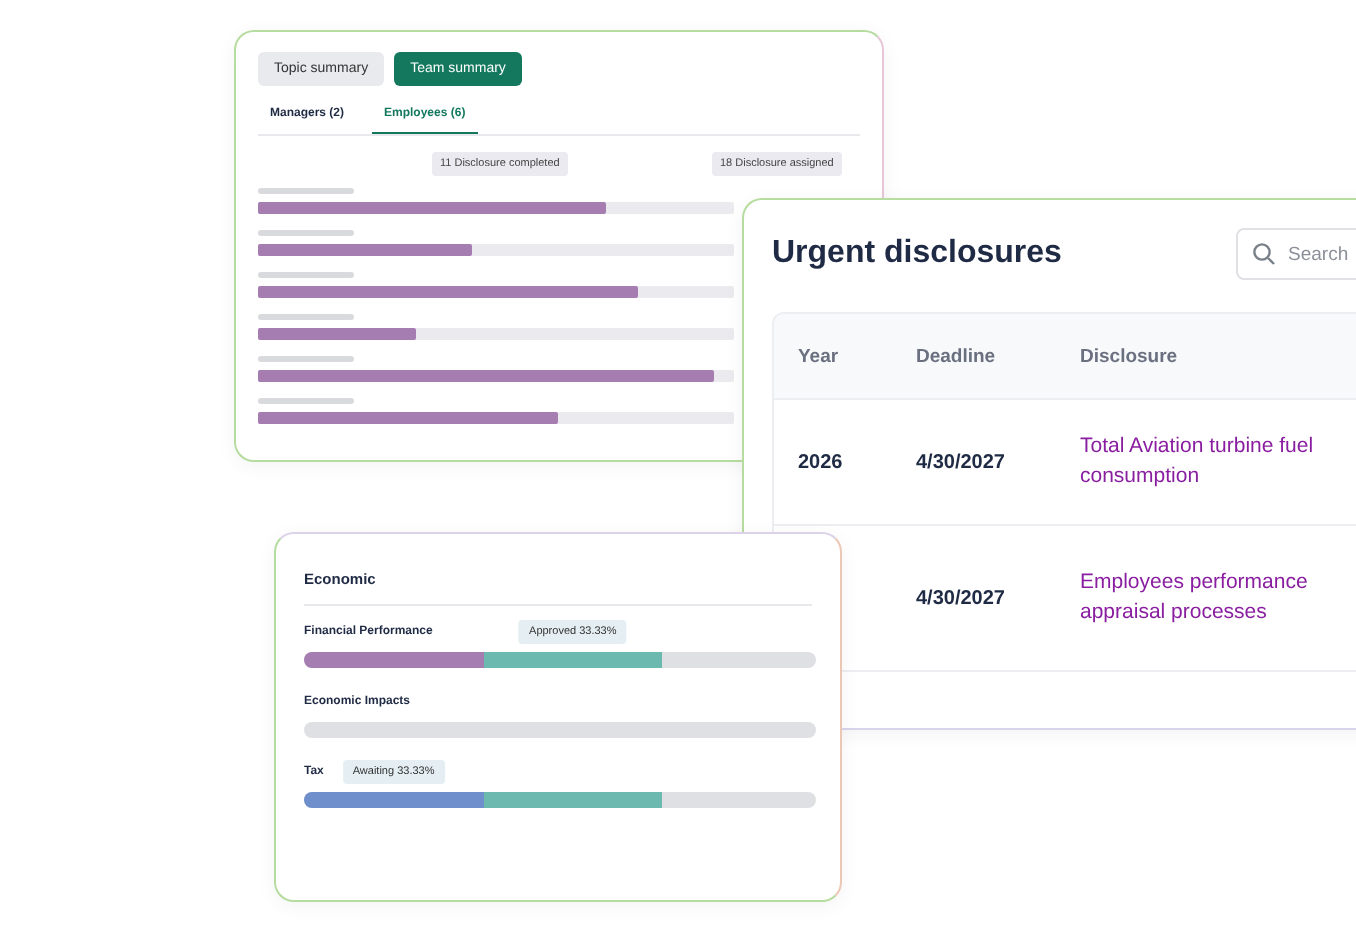  What do you see at coordinates (820, 462) in the screenshot?
I see `table-cell: 2026` at bounding box center [820, 462].